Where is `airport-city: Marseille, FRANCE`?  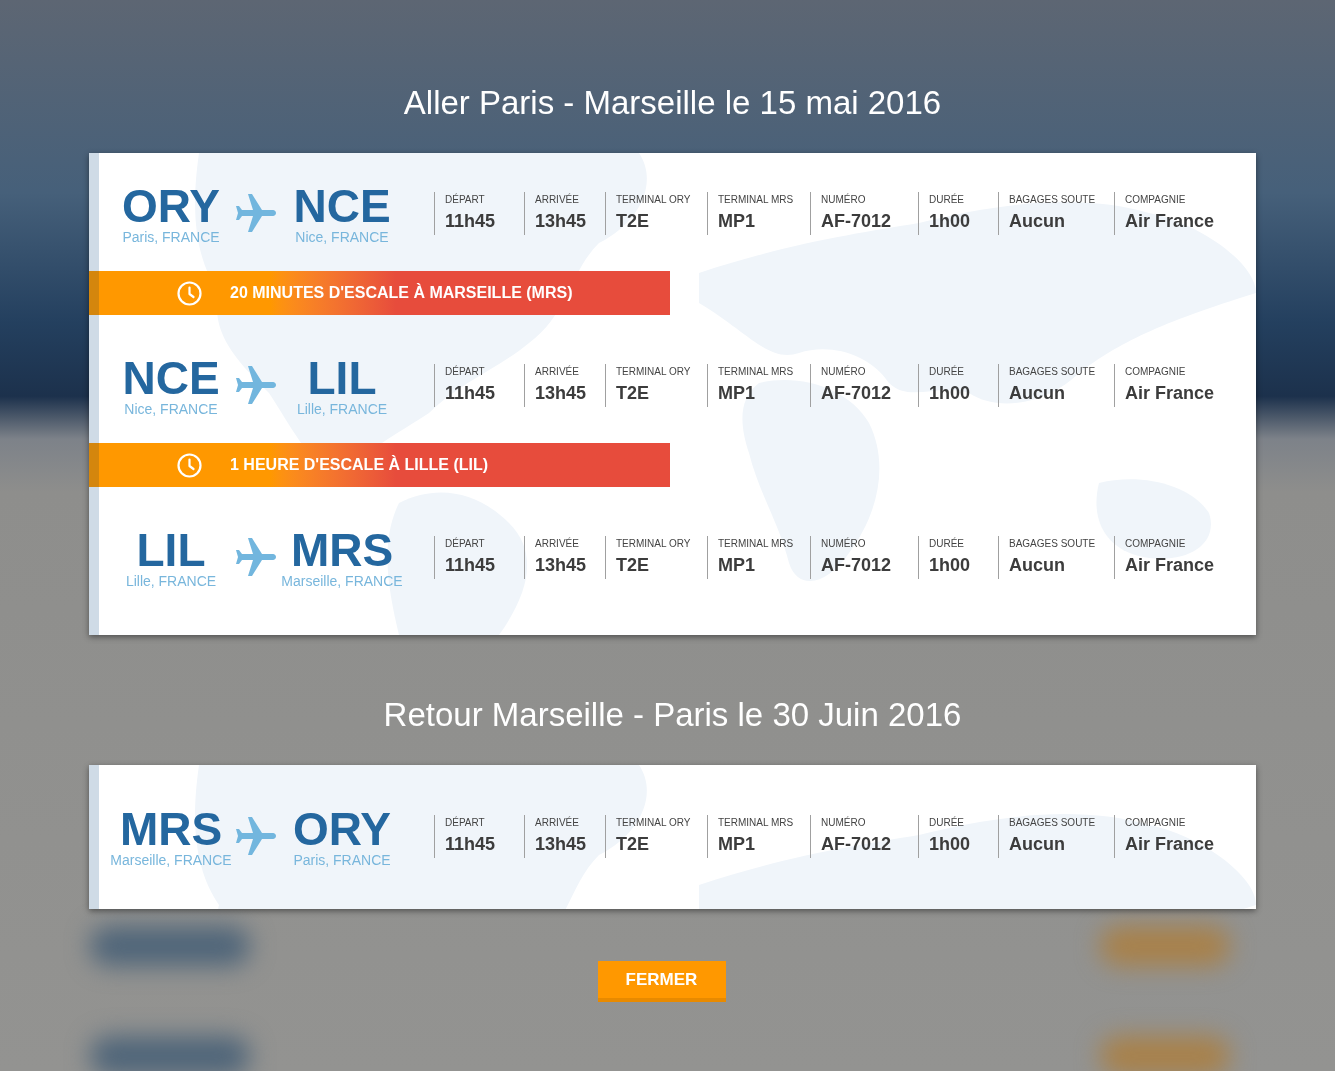 airport-city: Marseille, FRANCE is located at coordinates (342, 581).